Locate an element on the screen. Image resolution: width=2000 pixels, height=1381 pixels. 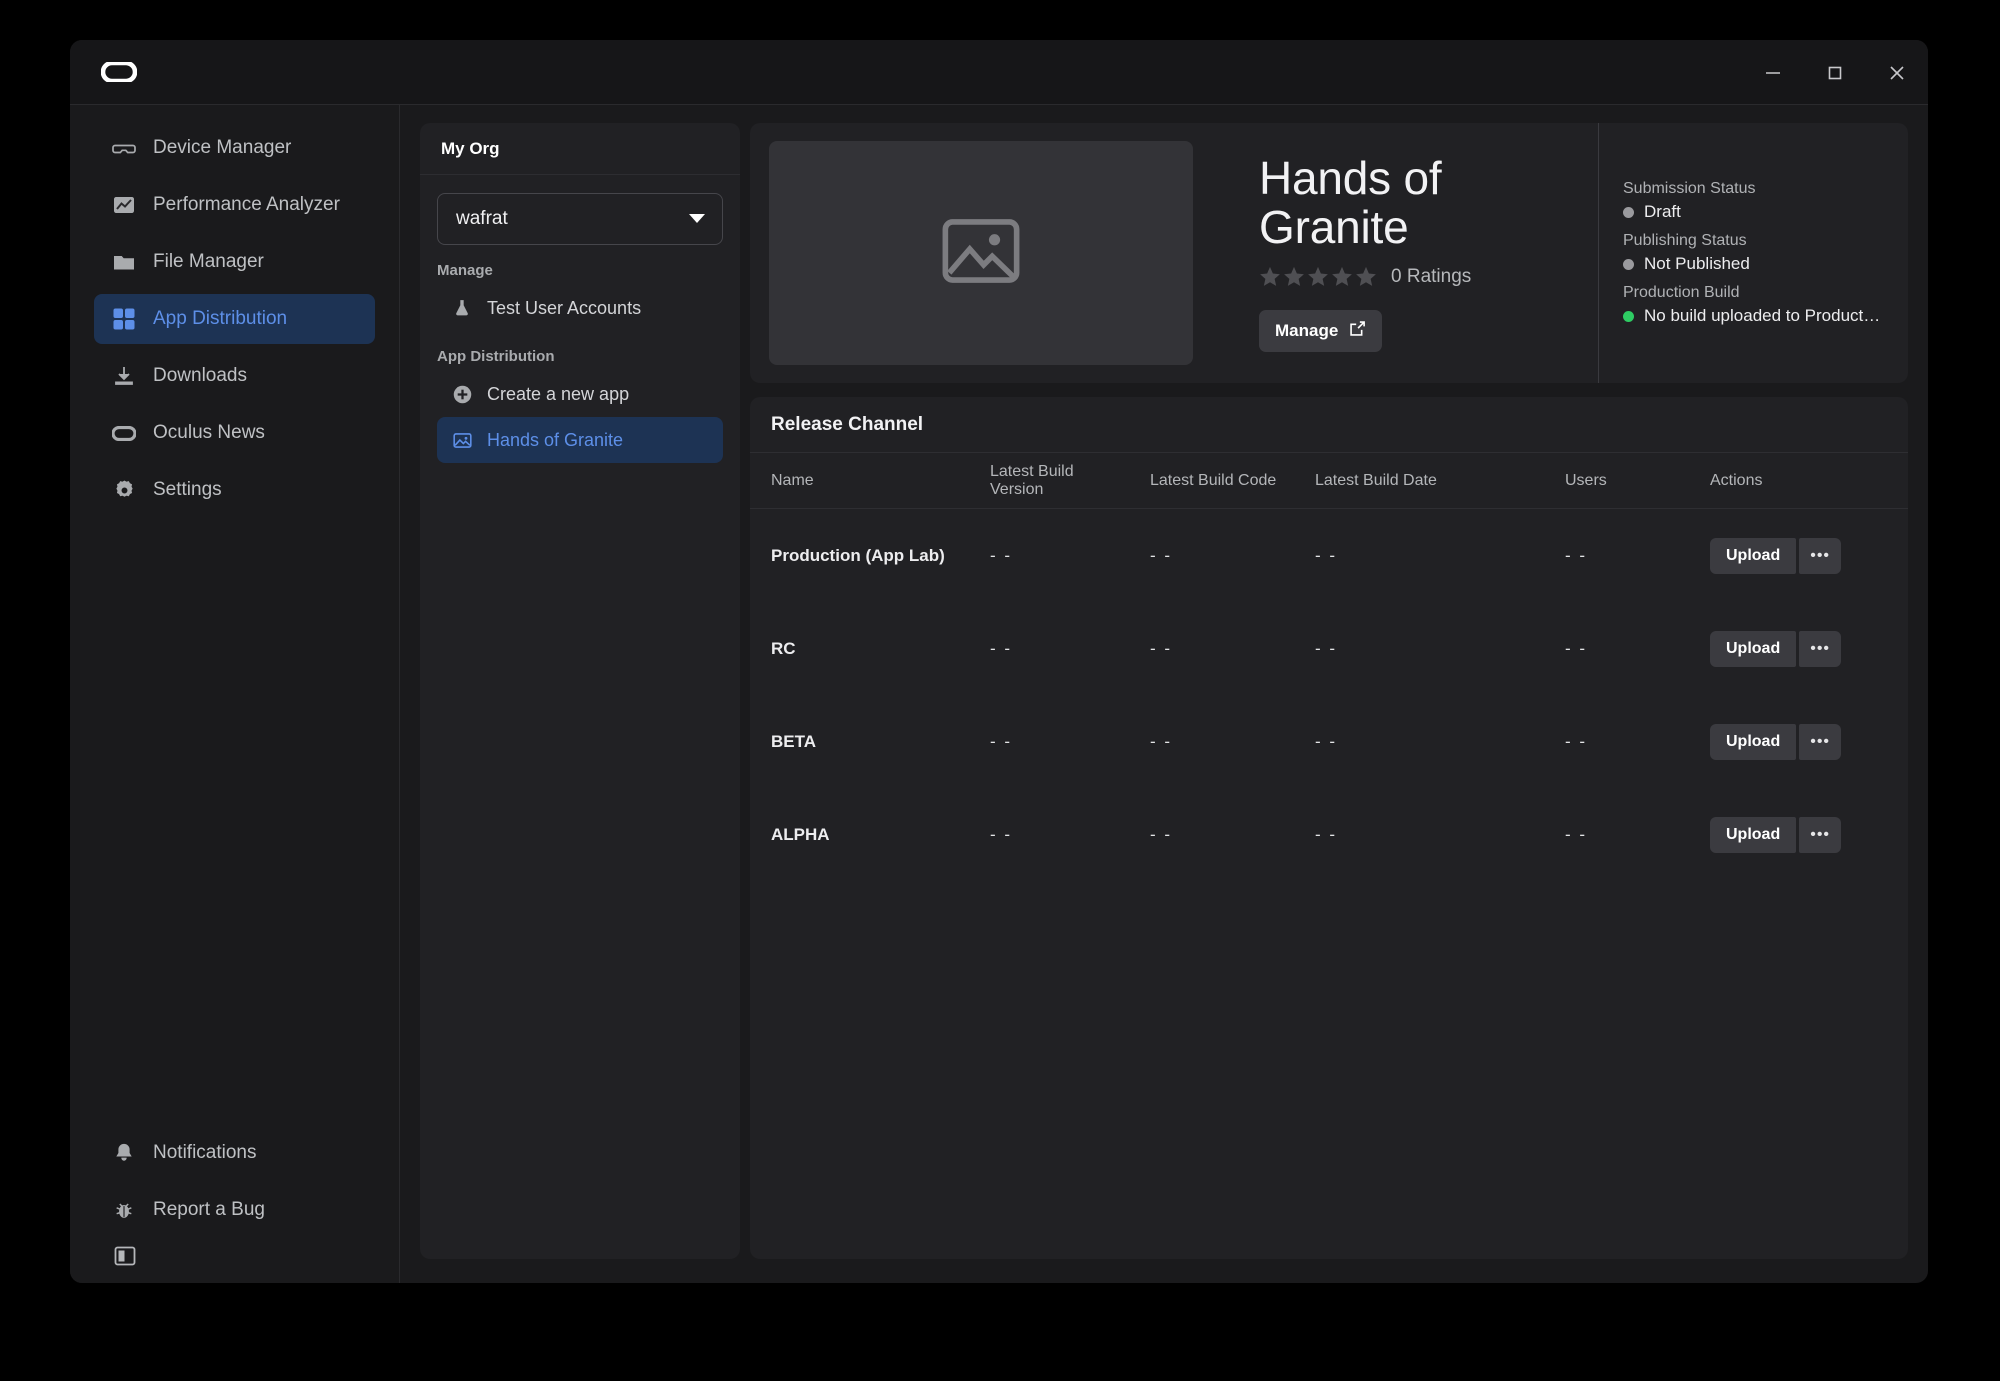
org-select-value: wafrat is located at coordinates (482, 218).